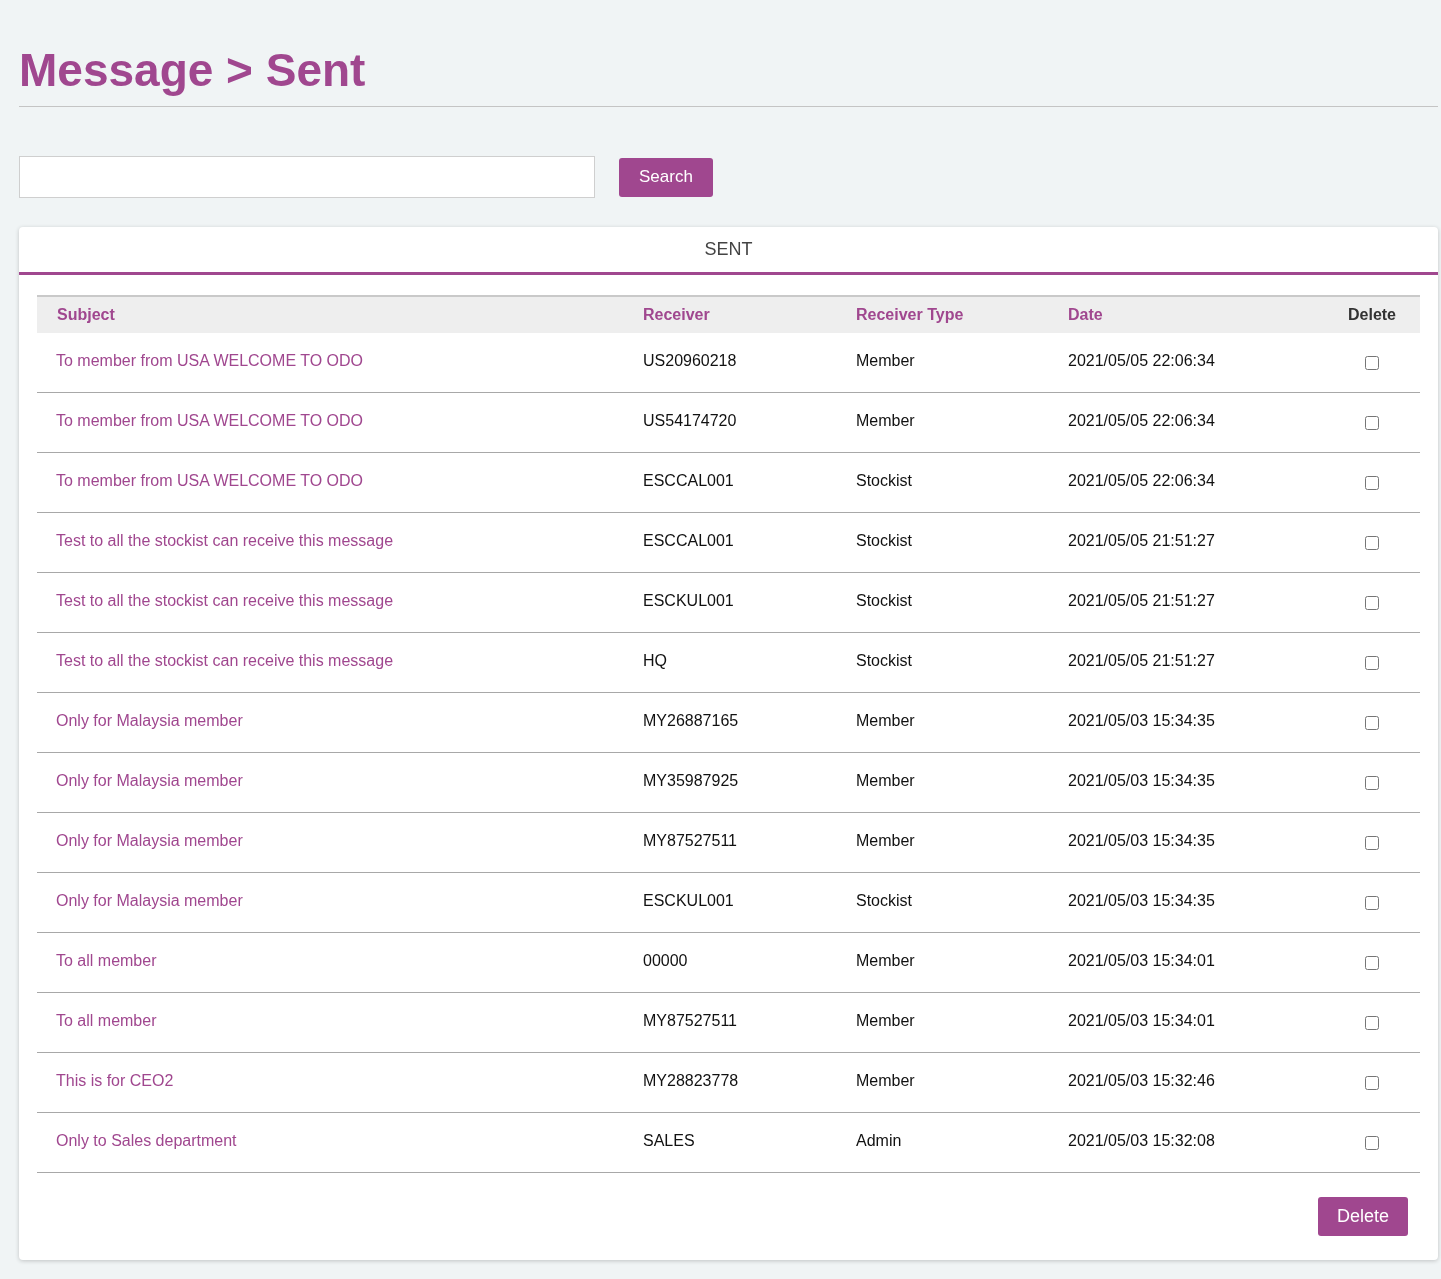 Image resolution: width=1441 pixels, height=1279 pixels. Describe the element at coordinates (691, 1080) in the screenshot. I see `receiver-cell: MY28823778` at that location.